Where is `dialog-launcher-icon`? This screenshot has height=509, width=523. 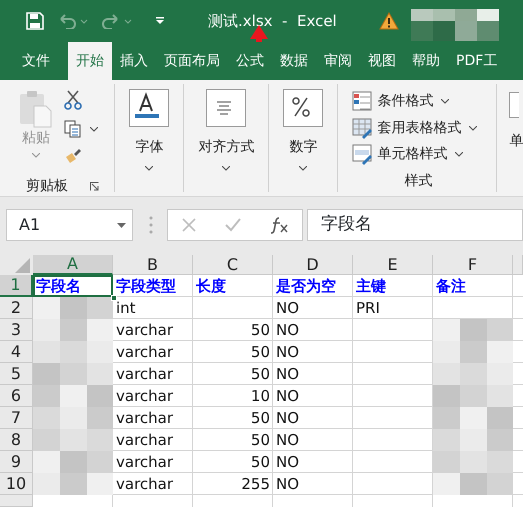 dialog-launcher-icon is located at coordinates (94, 186).